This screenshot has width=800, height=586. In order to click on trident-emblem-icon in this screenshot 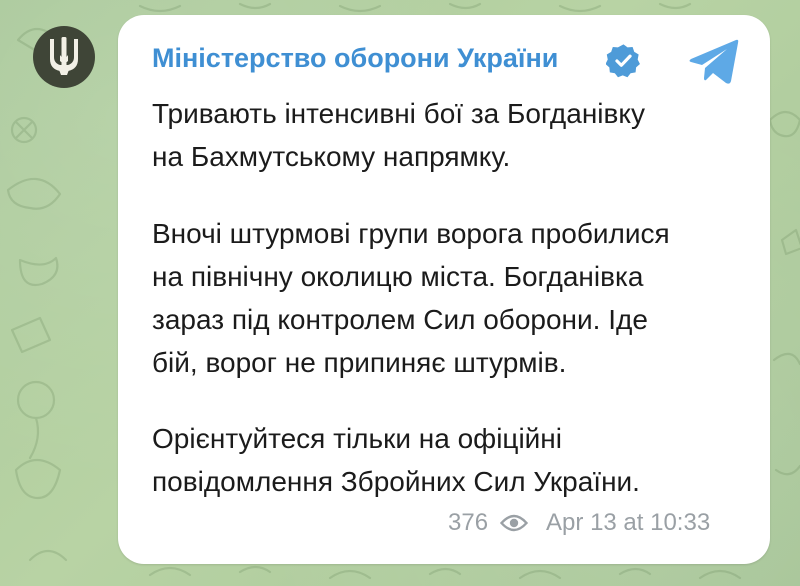, I will do `click(64, 56)`.